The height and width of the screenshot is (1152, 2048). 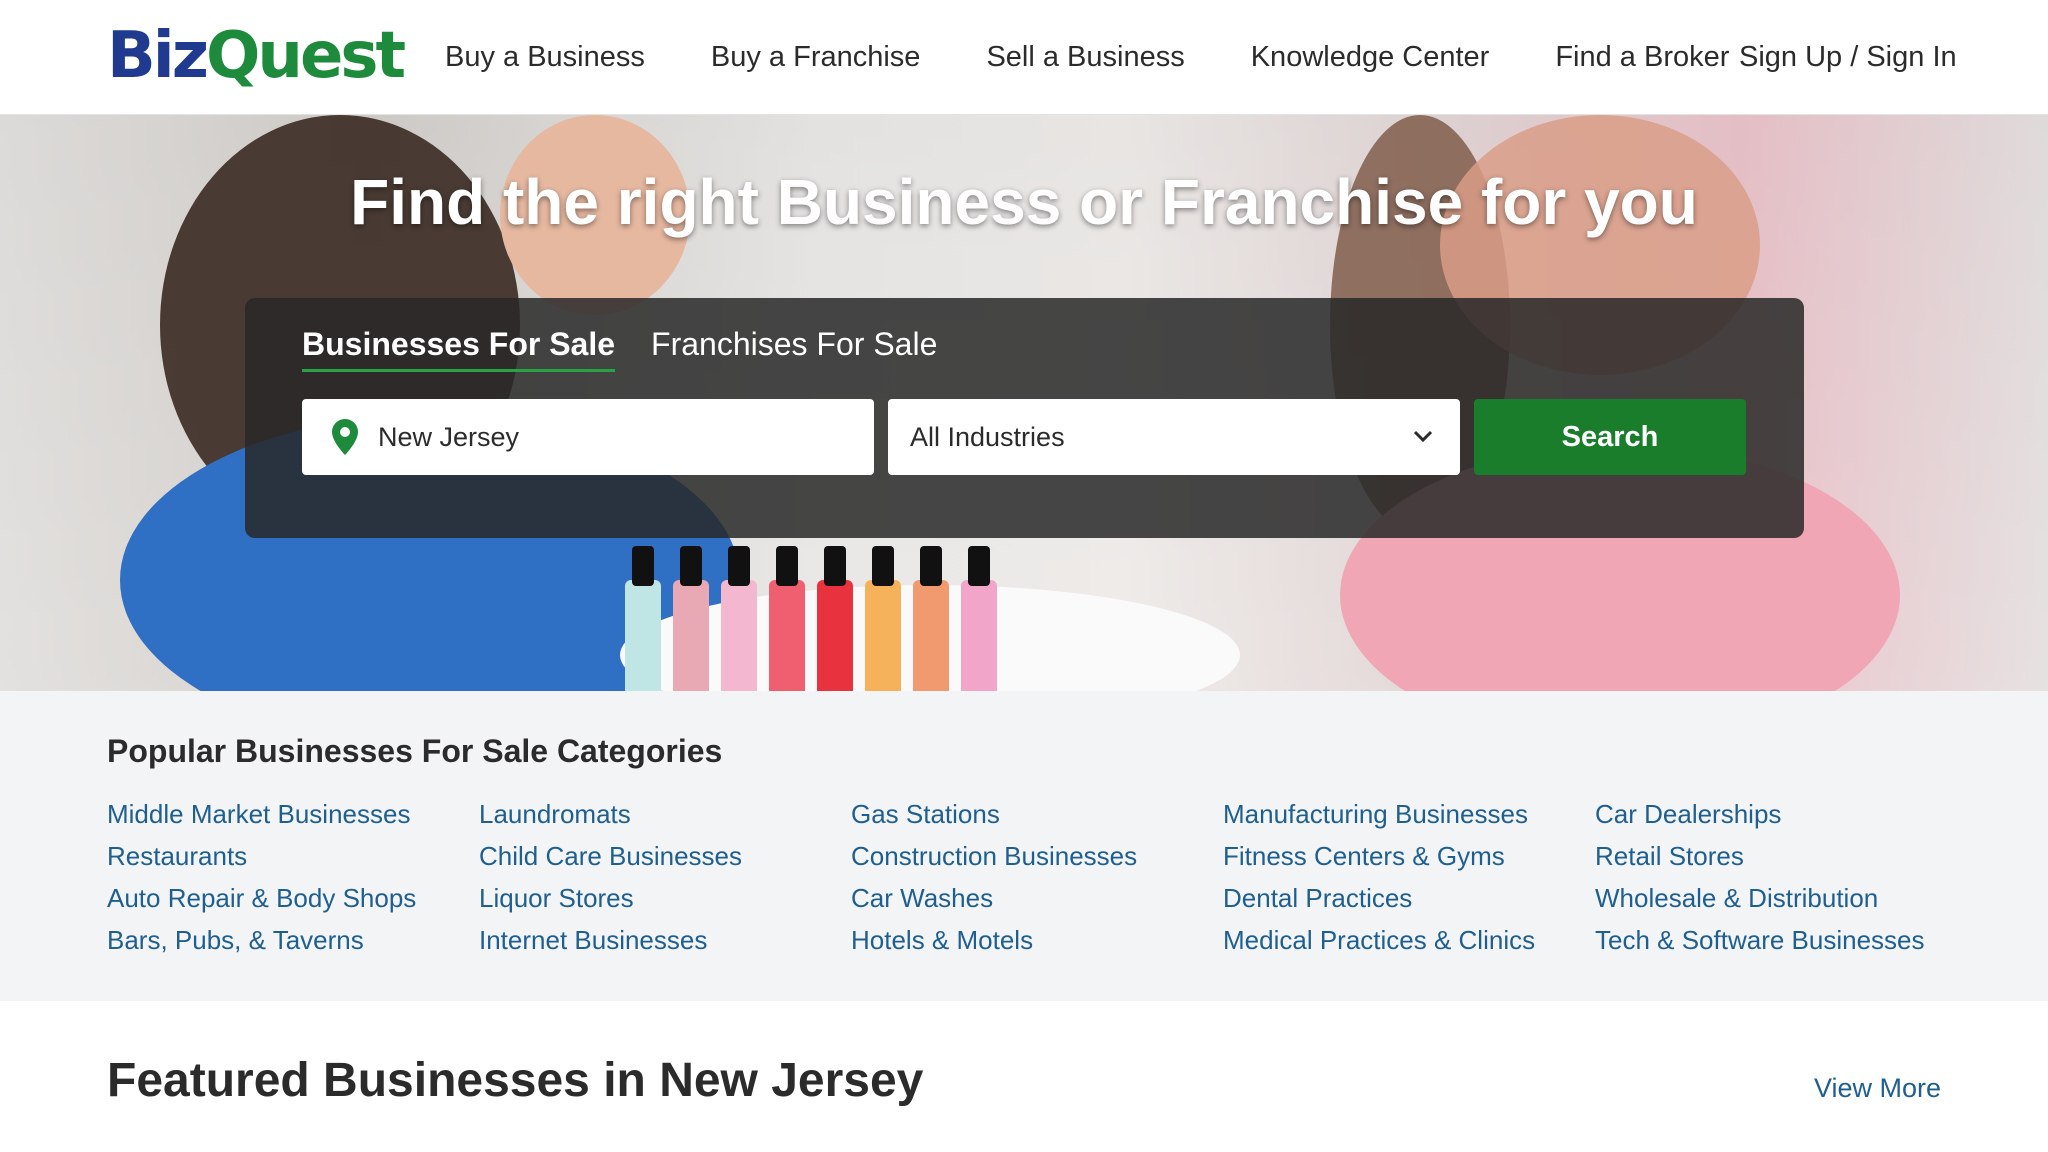 What do you see at coordinates (1037, 940) in the screenshot?
I see `category-link: Hotels & Motels` at bounding box center [1037, 940].